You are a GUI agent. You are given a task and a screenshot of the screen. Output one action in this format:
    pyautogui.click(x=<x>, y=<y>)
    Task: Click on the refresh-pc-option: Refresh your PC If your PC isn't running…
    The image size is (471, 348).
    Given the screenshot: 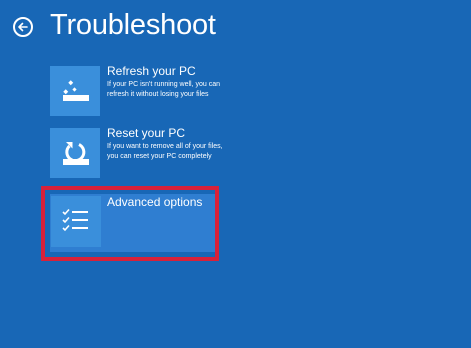 What is the action you would take?
    pyautogui.click(x=135, y=90)
    